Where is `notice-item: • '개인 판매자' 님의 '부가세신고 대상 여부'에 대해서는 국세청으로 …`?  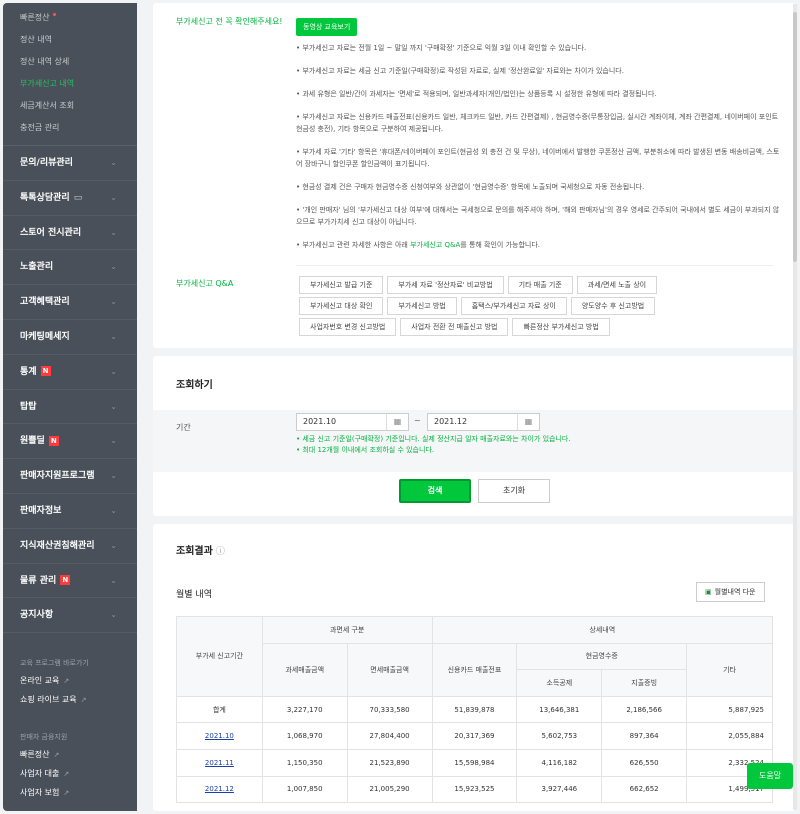 notice-item: • '개인 판매자' 님의 '부가세신고 대상 여부'에 대해서는 국세청으로 … is located at coordinates (538, 216).